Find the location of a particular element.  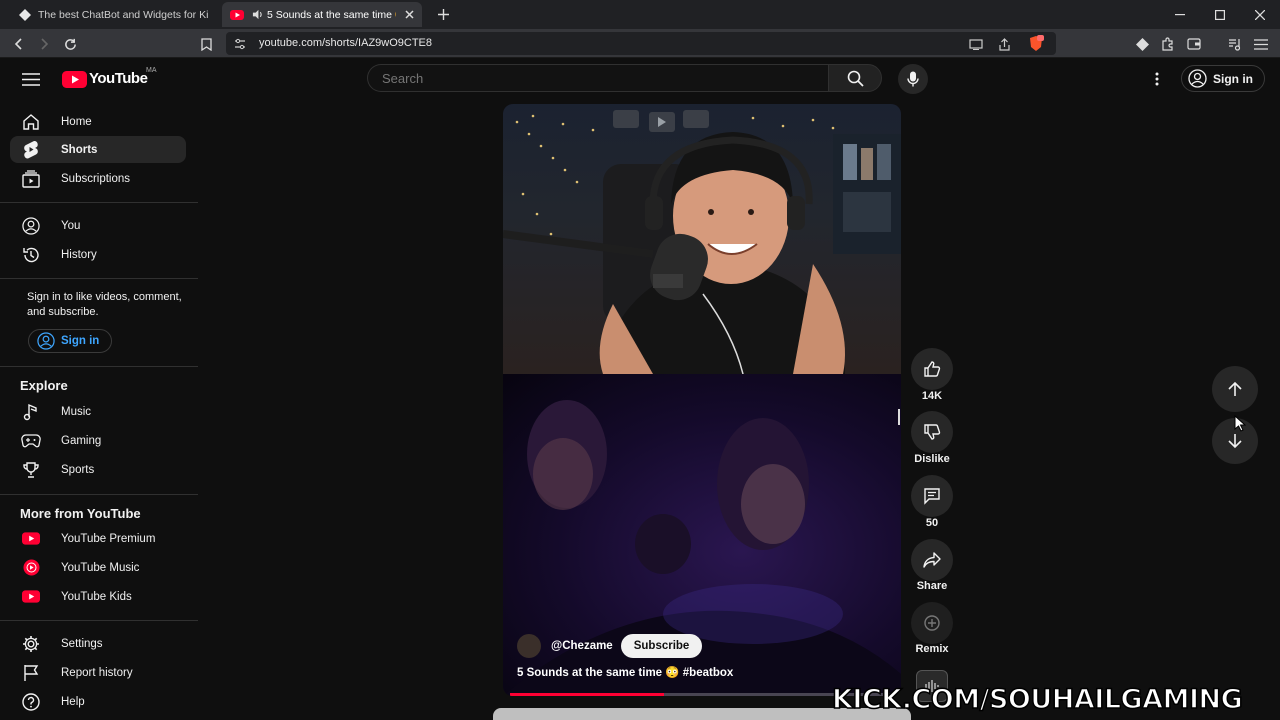

sidebar-item-report-history: Report history is located at coordinates (98, 672).